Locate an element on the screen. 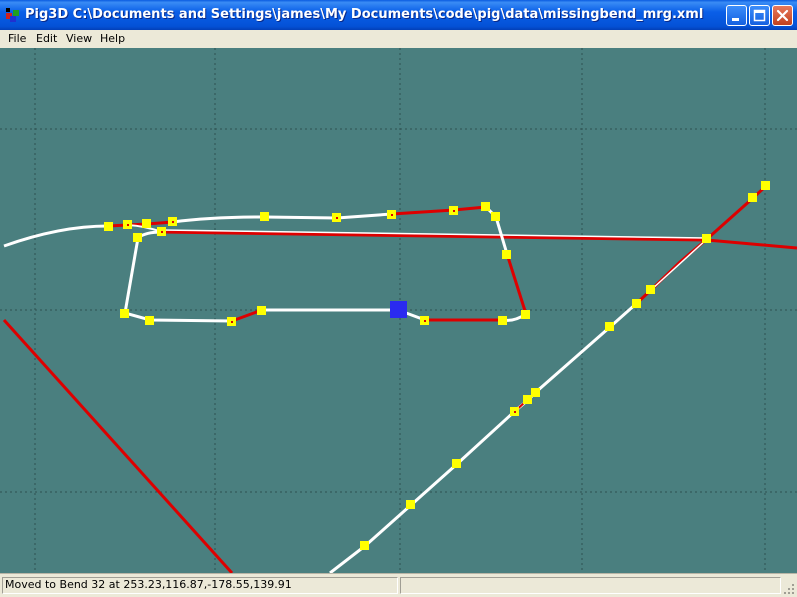 The width and height of the screenshot is (797, 597). status-pane-secondary is located at coordinates (590, 585).